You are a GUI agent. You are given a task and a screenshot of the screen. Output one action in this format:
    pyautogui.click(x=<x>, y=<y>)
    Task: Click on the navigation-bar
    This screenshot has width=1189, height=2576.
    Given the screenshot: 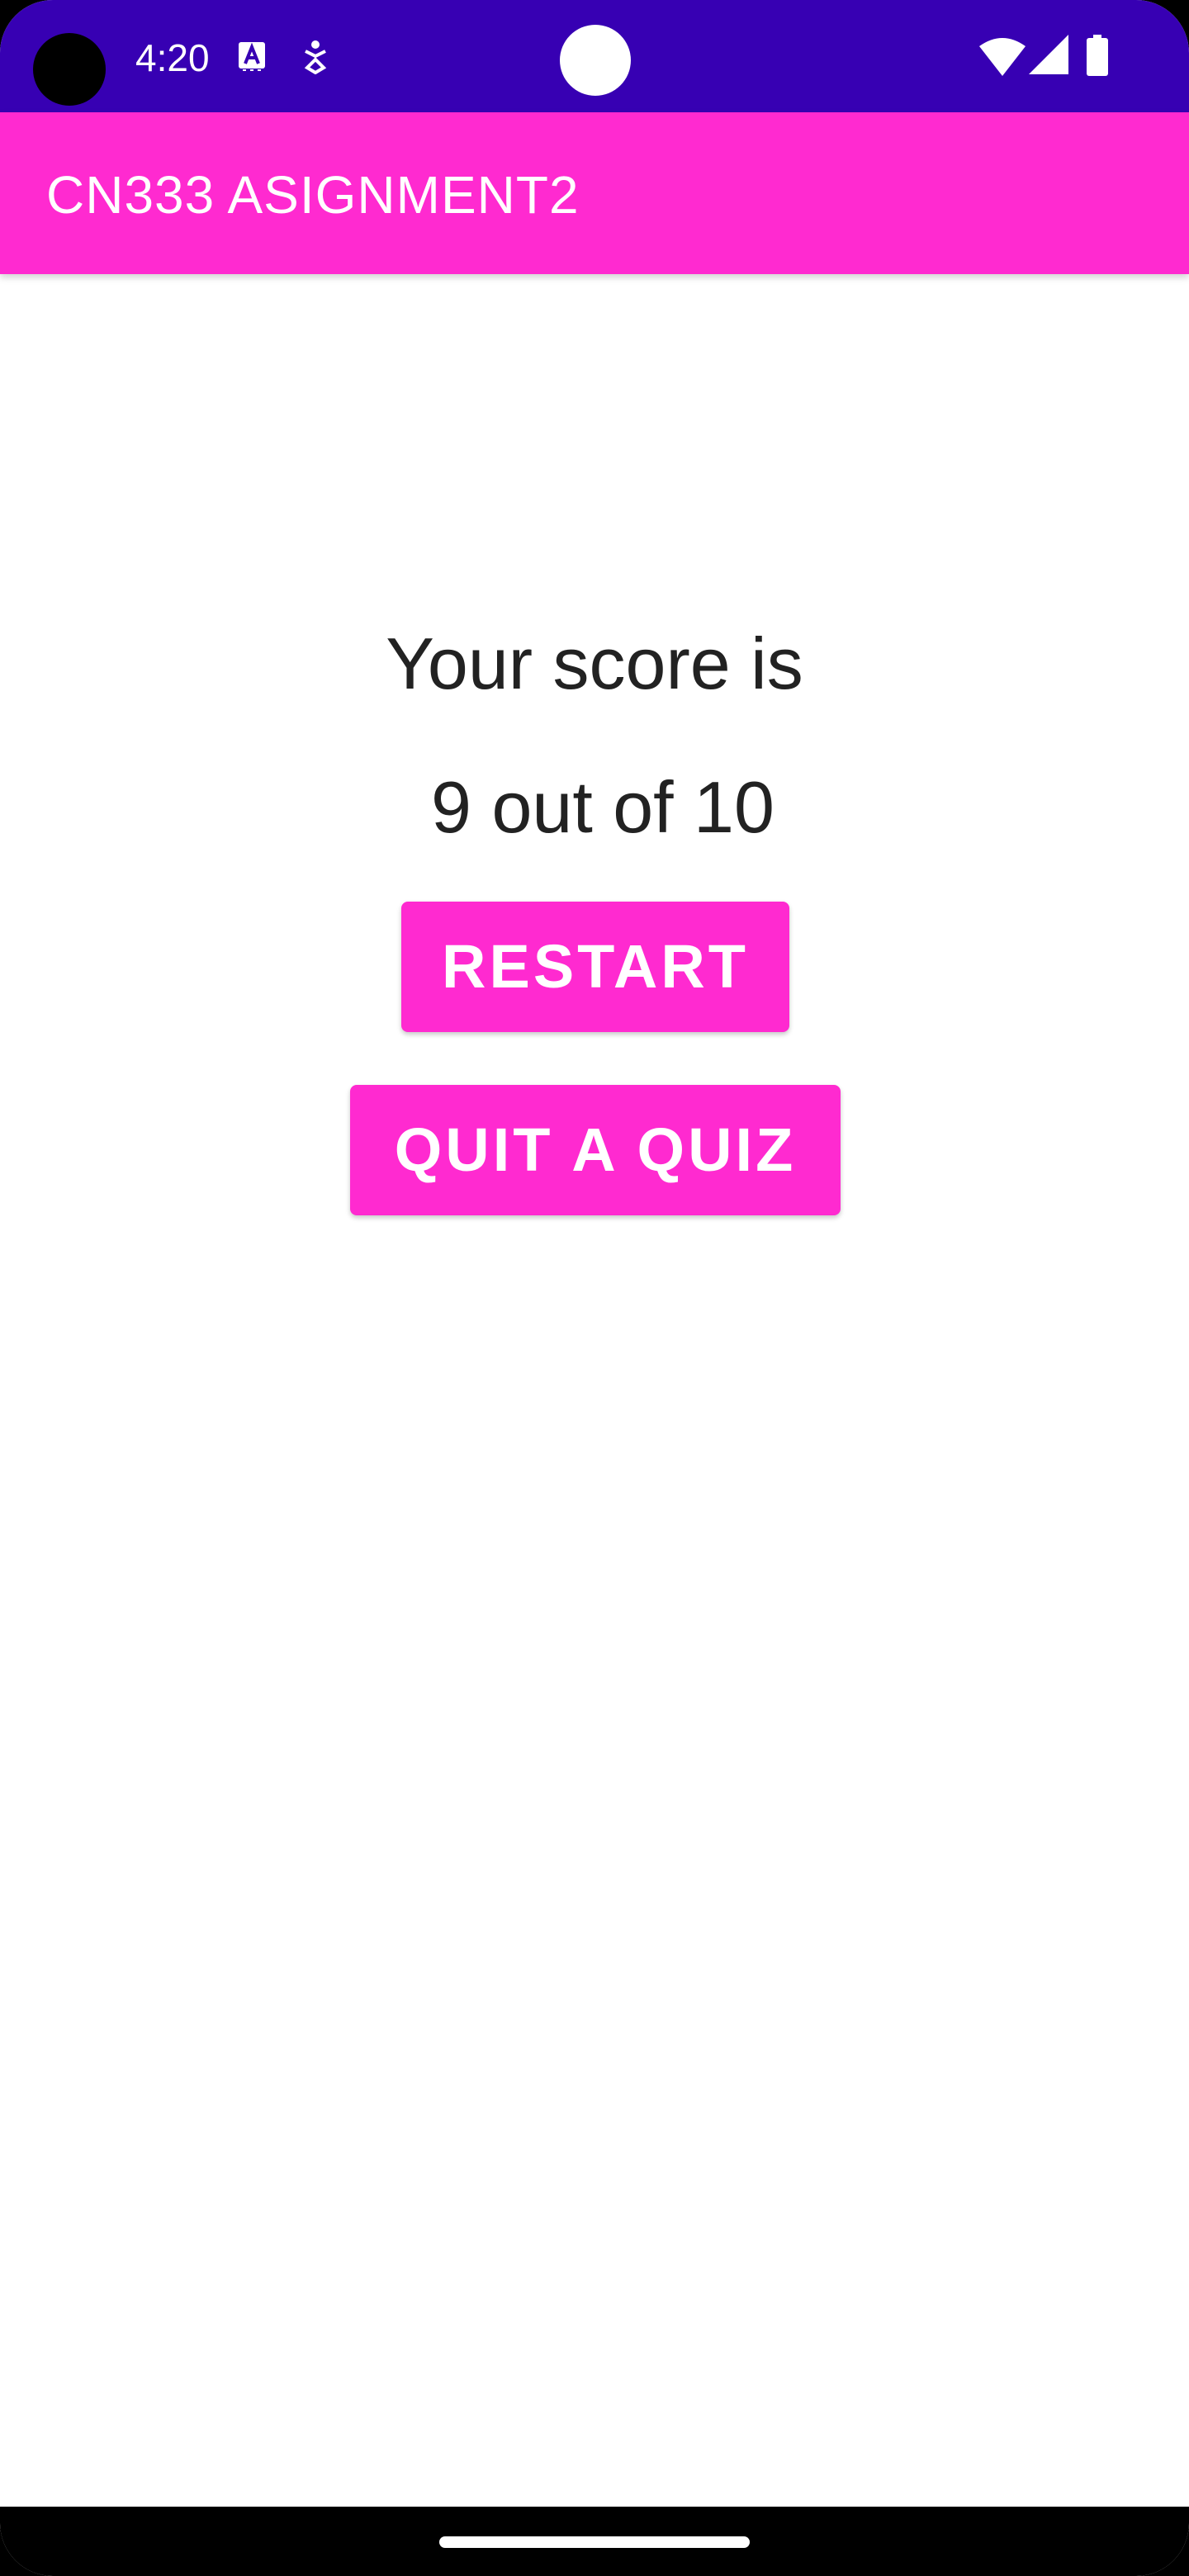 What is the action you would take?
    pyautogui.click(x=594, y=2541)
    